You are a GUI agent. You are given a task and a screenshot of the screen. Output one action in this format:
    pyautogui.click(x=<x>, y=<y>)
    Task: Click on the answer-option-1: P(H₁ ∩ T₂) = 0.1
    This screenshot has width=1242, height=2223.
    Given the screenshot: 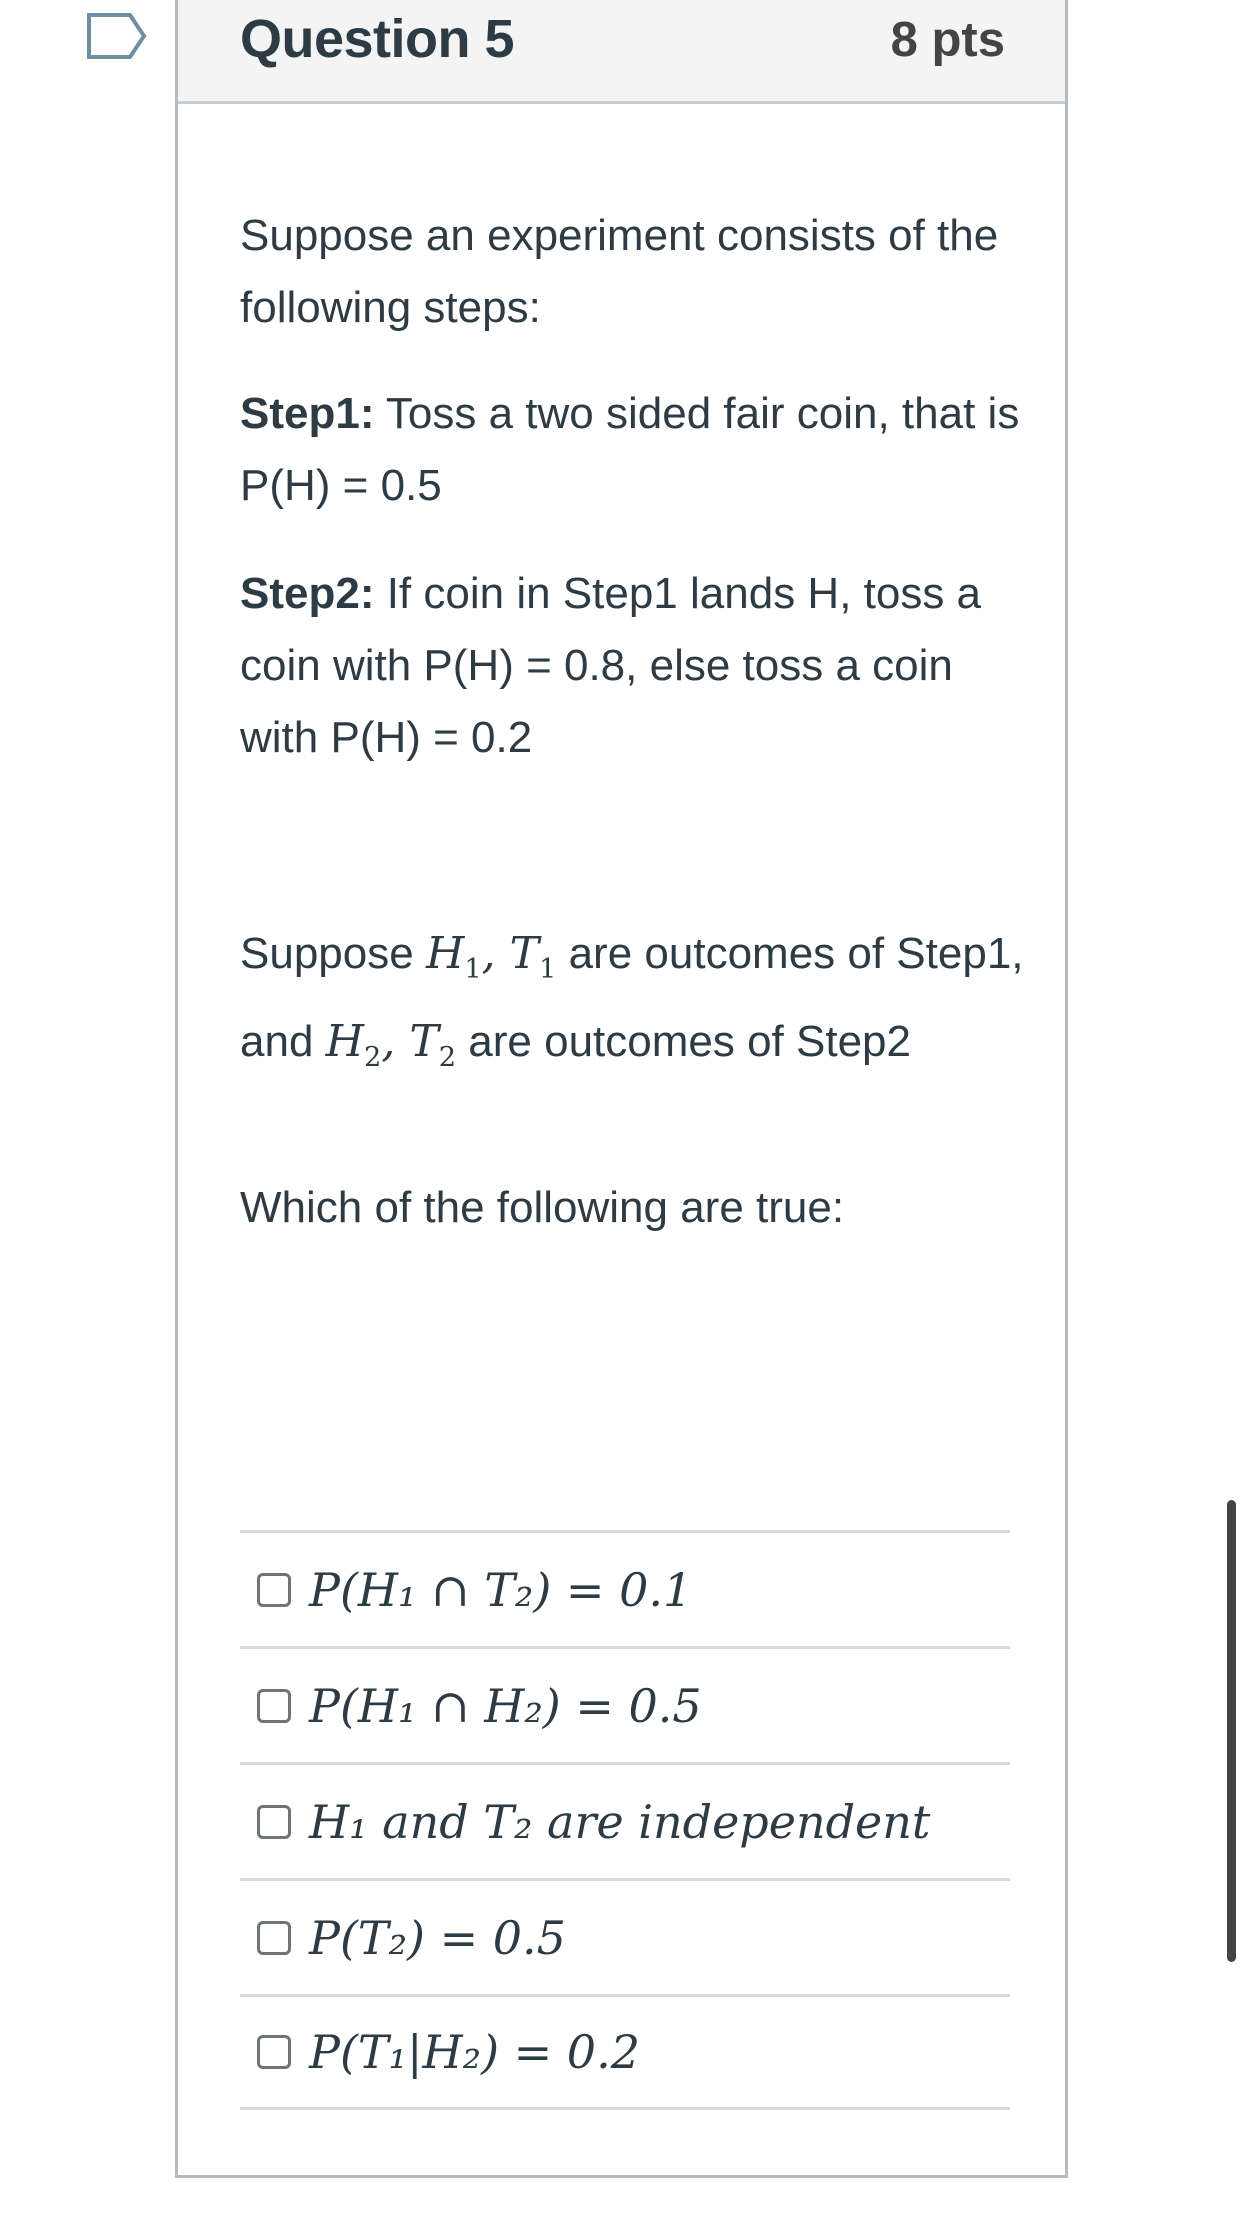 What is the action you would take?
    pyautogui.click(x=625, y=1588)
    